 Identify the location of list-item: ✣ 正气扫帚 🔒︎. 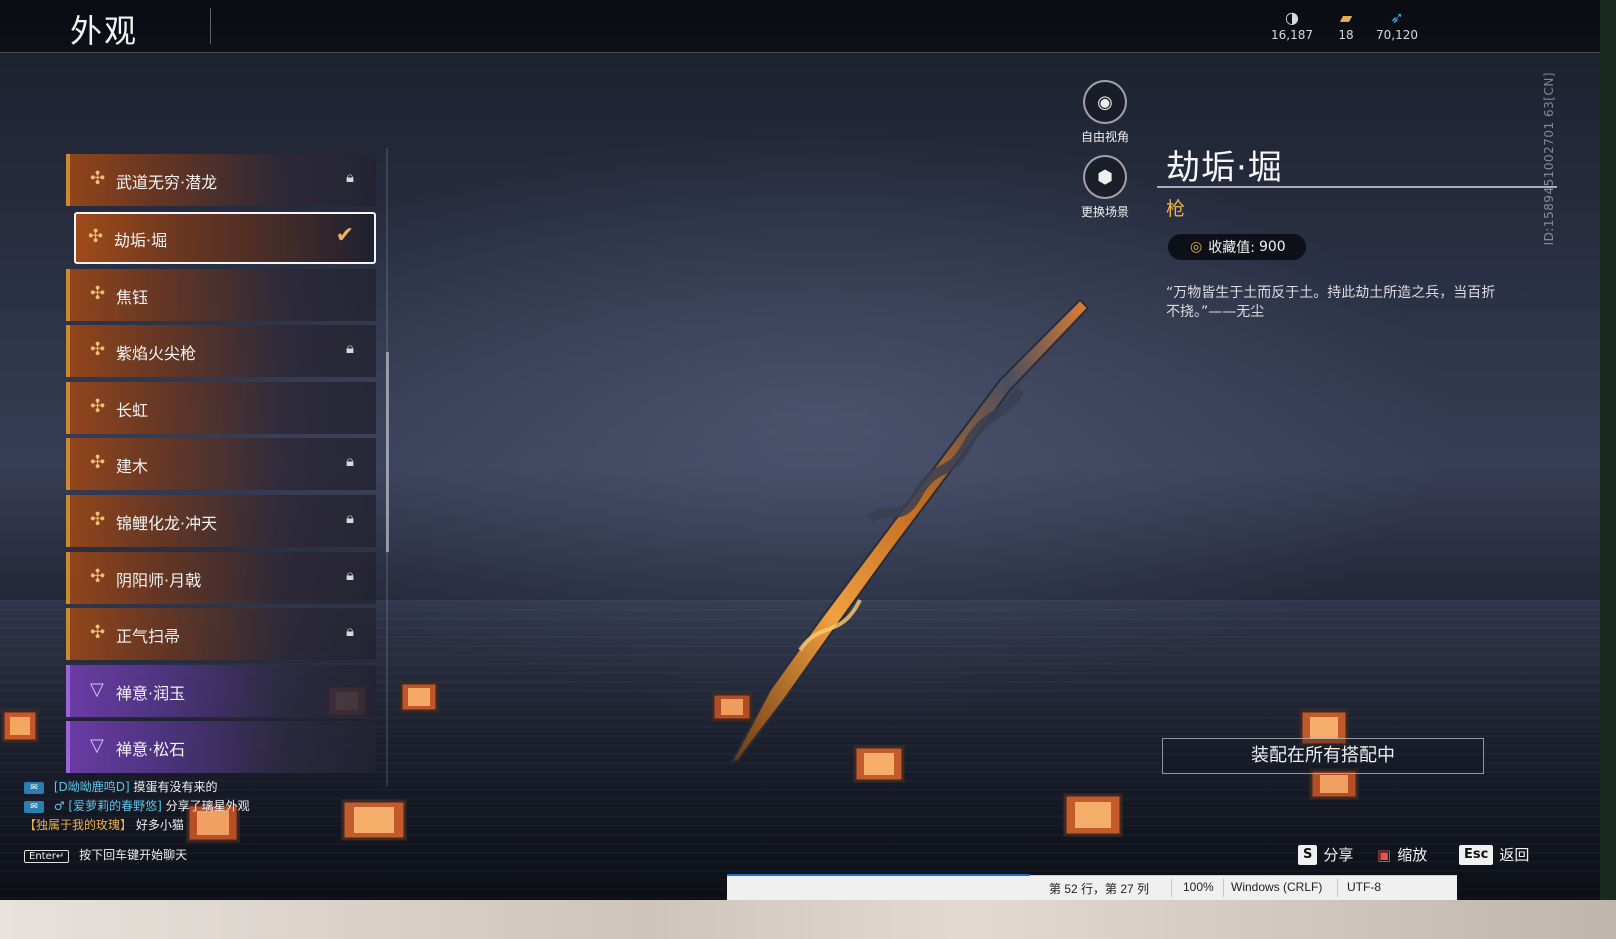
(221, 634).